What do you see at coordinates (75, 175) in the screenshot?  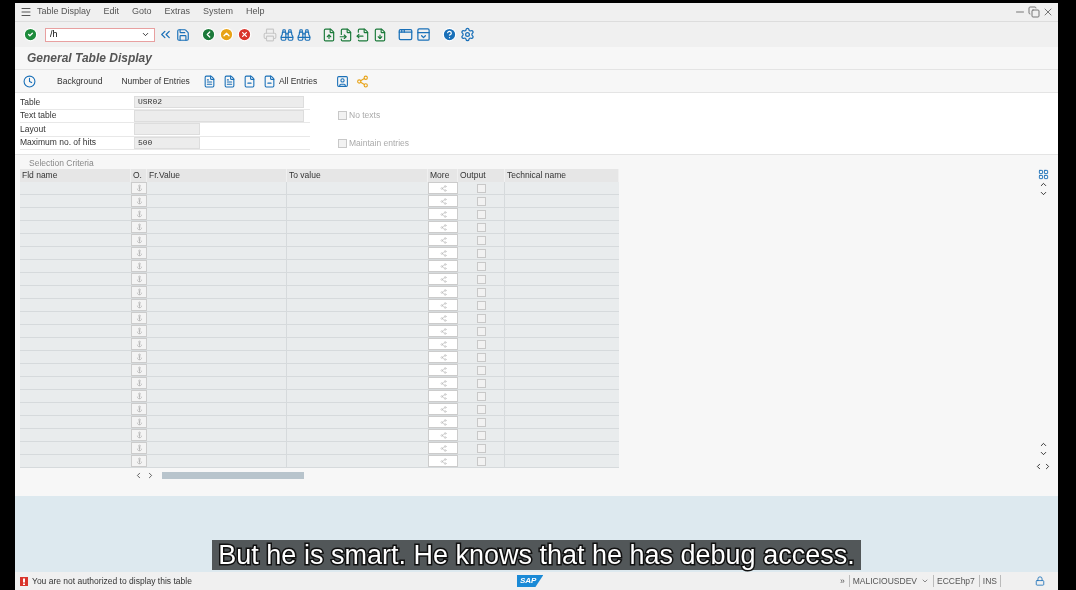 I see `column-header: Fld name` at bounding box center [75, 175].